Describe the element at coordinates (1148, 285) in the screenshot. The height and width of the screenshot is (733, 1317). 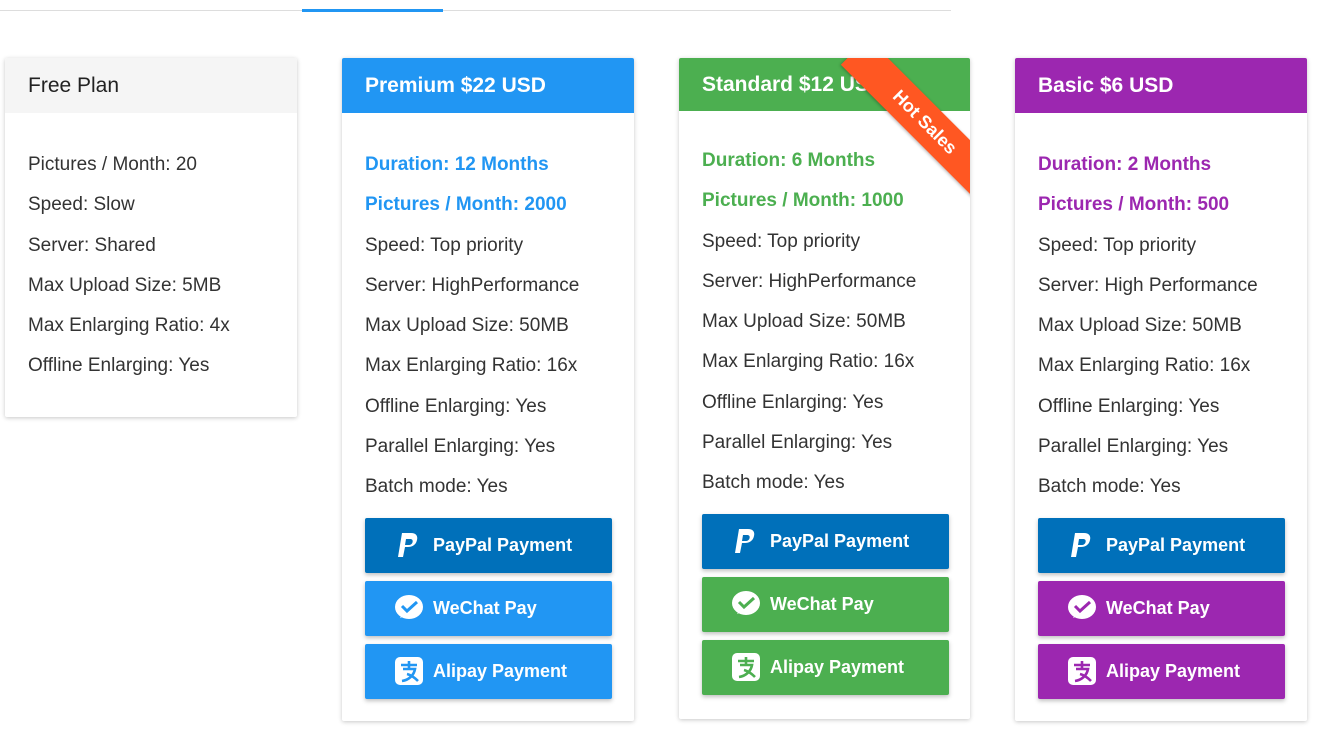
I see `feature-server: Server: High Performance` at that location.